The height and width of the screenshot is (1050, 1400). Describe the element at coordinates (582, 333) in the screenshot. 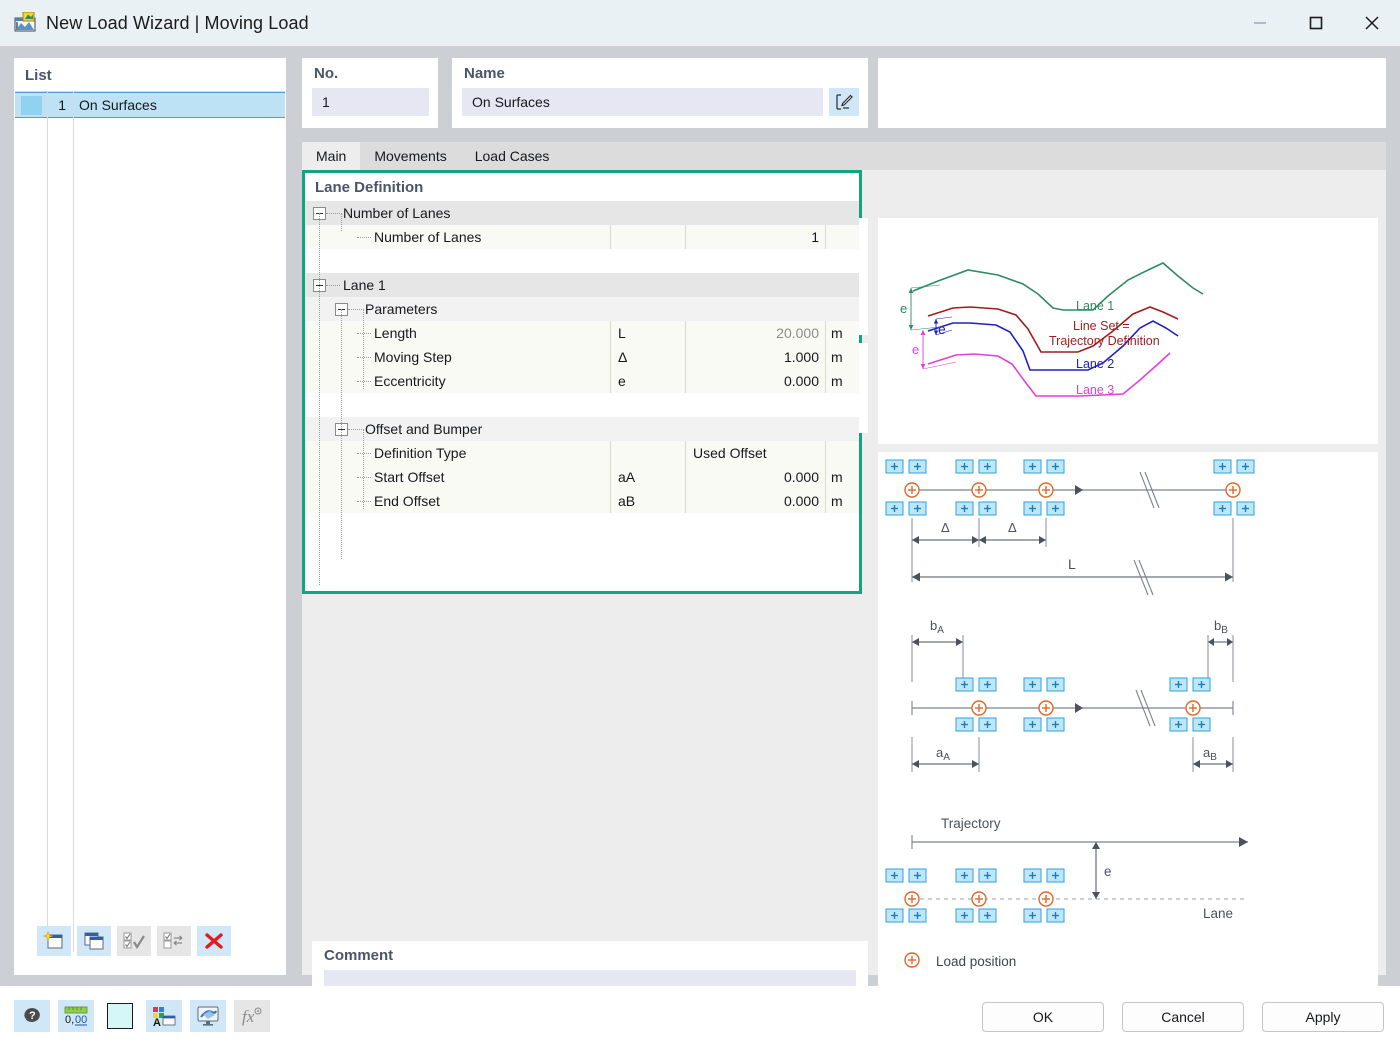

I see `tree-row: Length L 20.000 m` at that location.